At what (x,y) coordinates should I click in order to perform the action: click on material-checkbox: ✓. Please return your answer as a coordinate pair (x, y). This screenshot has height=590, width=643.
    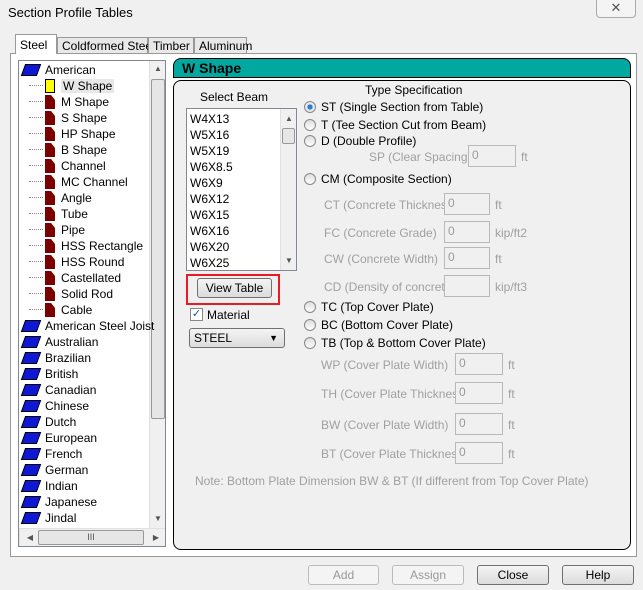
    Looking at the image, I should click on (196, 314).